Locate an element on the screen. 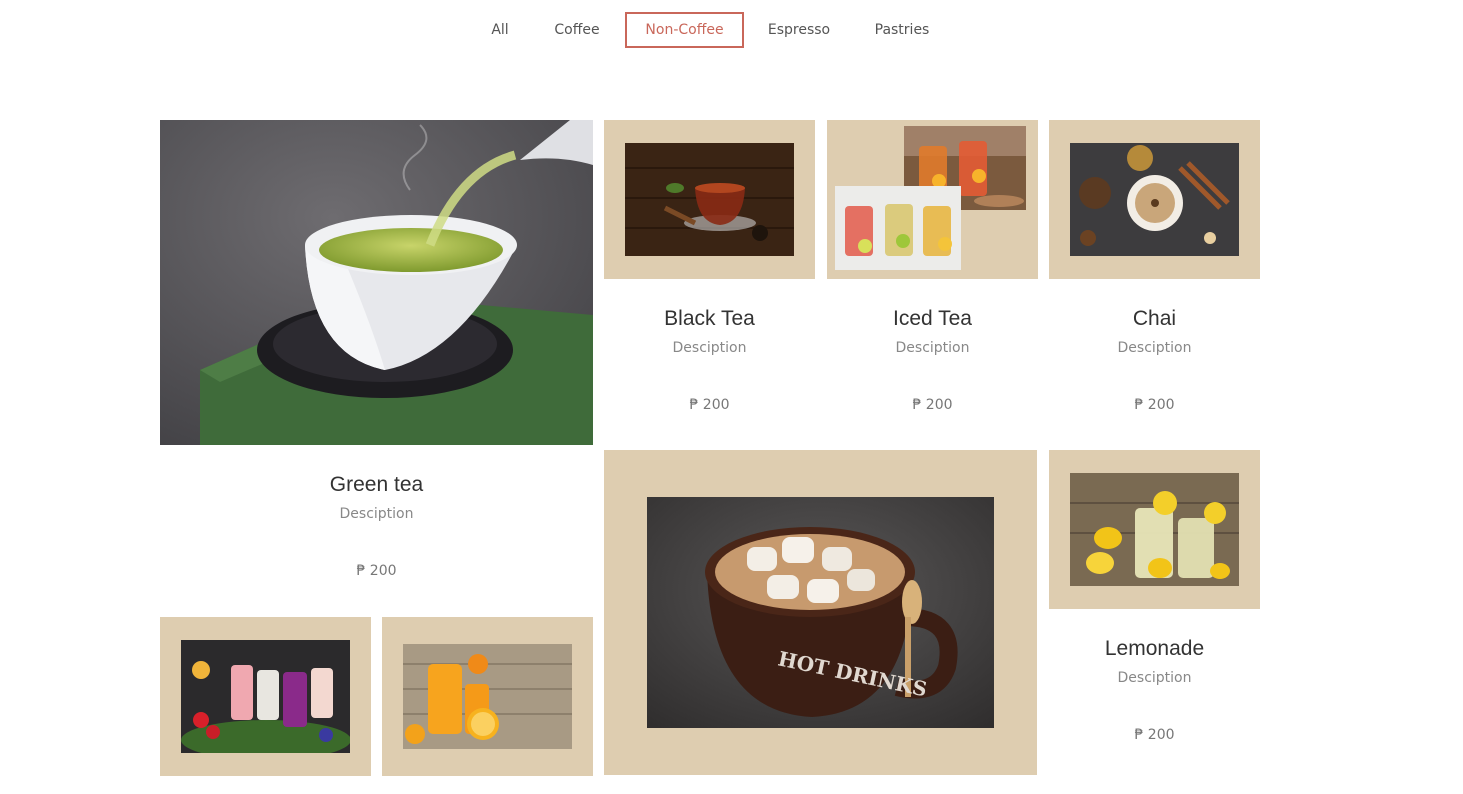 The height and width of the screenshot is (794, 1463). hot-drinks-card-image: HOT DRINKS is located at coordinates (820, 612).